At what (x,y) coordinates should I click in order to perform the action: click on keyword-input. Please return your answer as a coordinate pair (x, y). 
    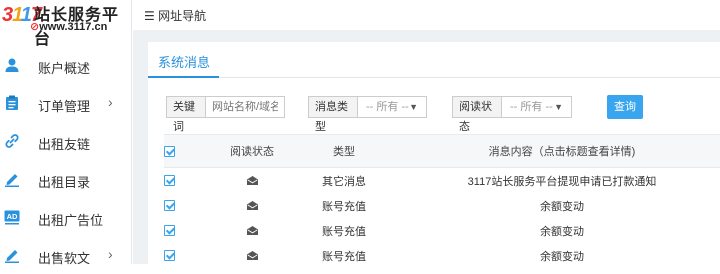
    Looking at the image, I should click on (245, 107).